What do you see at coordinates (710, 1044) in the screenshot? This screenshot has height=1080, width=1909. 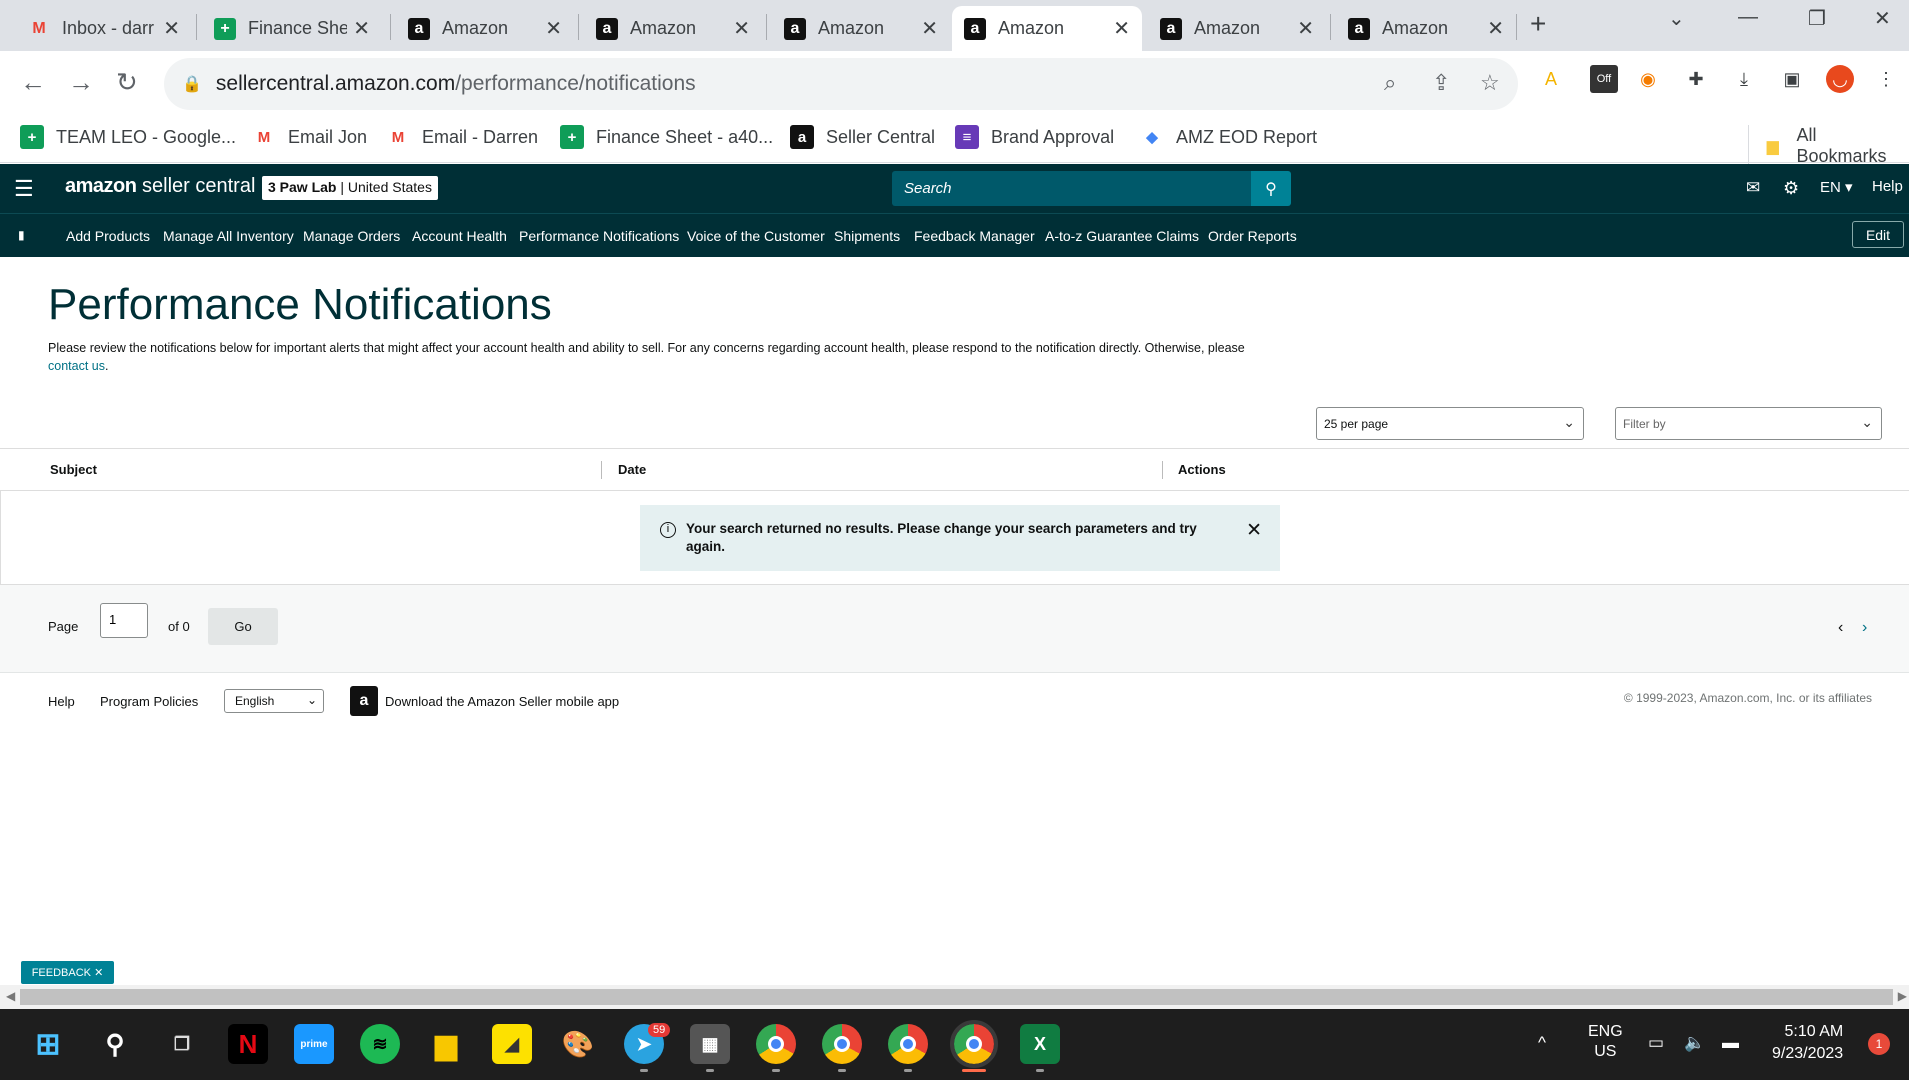 I see `calculator-icon: ▦` at bounding box center [710, 1044].